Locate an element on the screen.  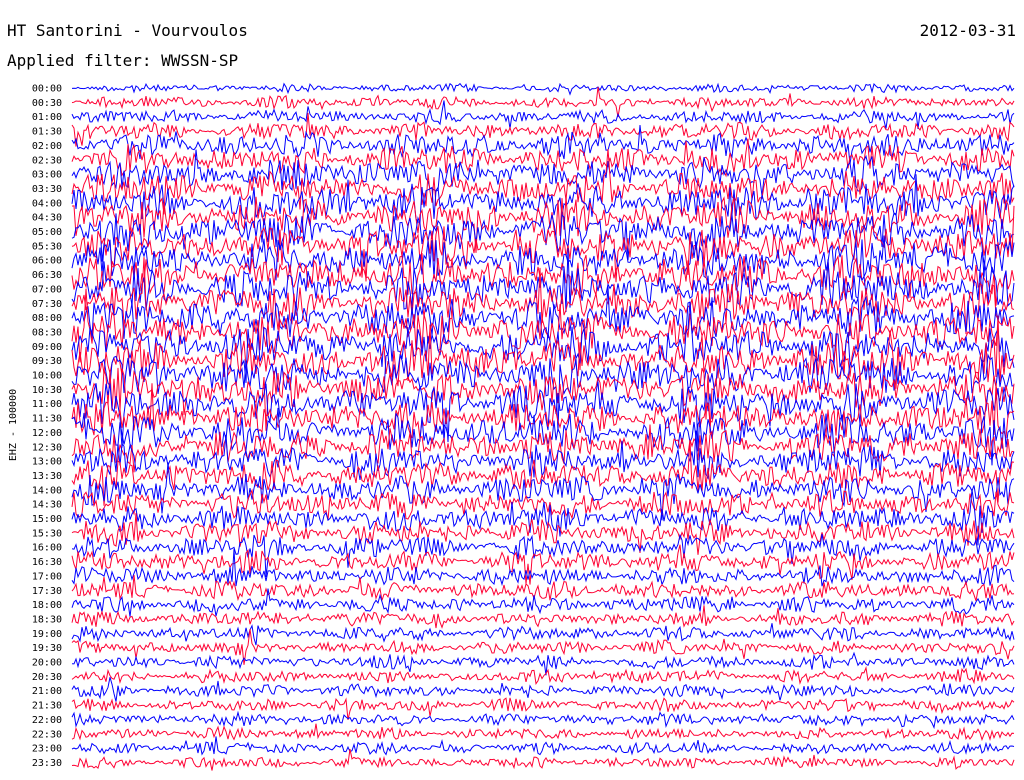
row-label: 20:00 is located at coordinates (47, 663).